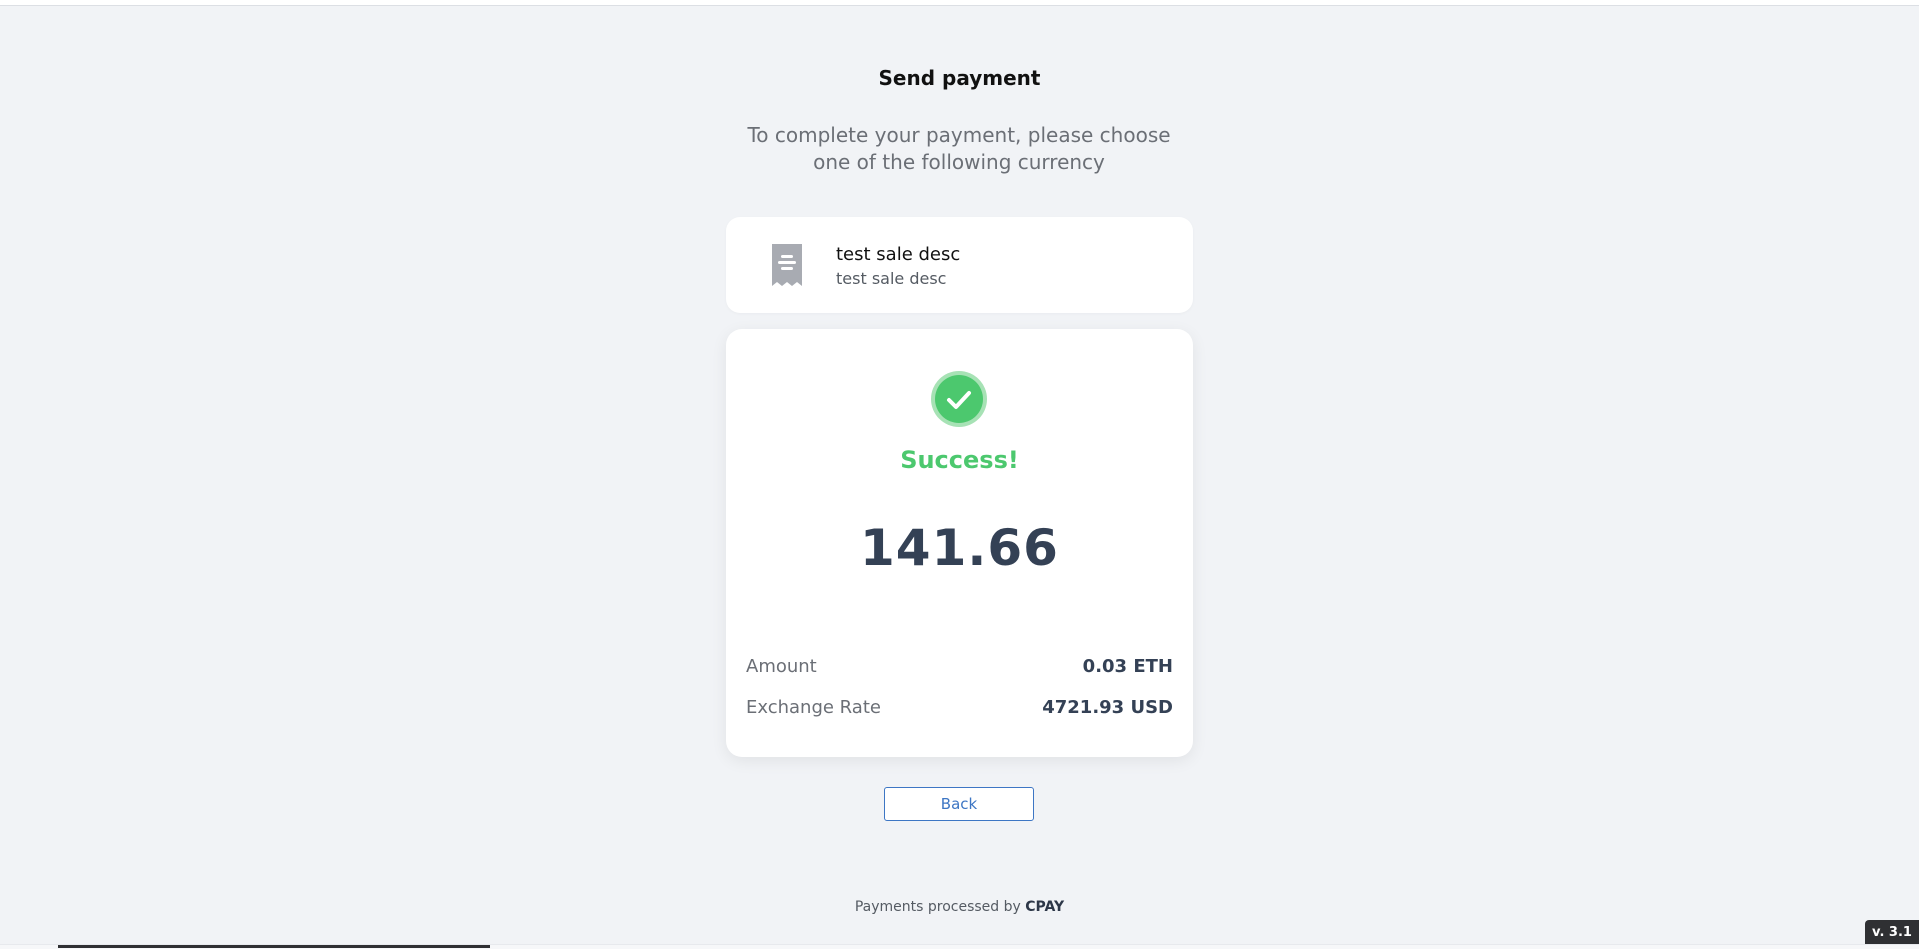 This screenshot has width=1919, height=949. What do you see at coordinates (959, 78) in the screenshot?
I see `page-title: Send payment` at bounding box center [959, 78].